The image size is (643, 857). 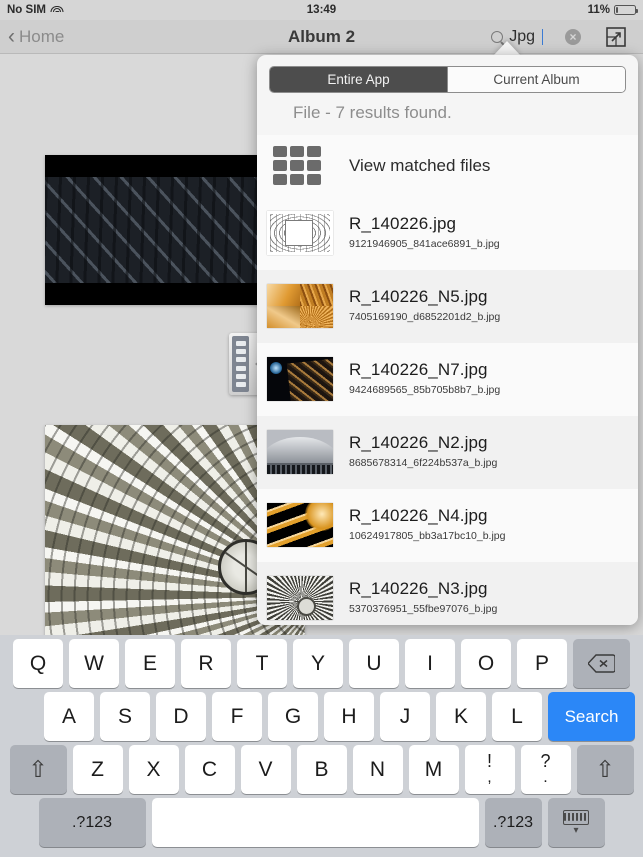 I want to click on key-exclaim-comma: ! ,, so click(x=489, y=769).